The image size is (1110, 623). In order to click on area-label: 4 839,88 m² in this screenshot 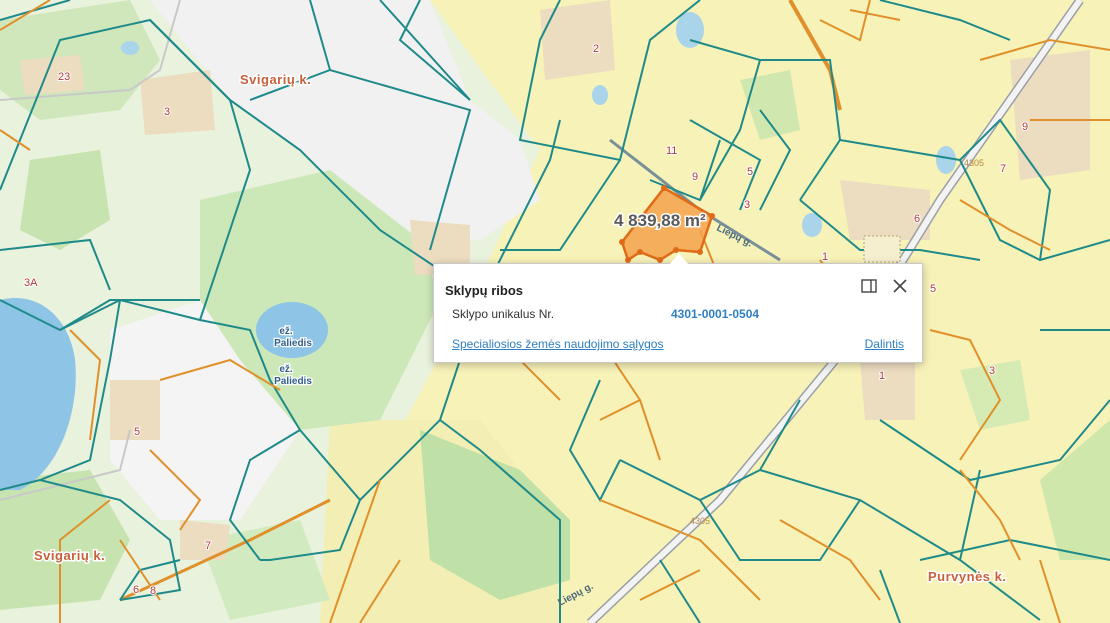, I will do `click(660, 220)`.